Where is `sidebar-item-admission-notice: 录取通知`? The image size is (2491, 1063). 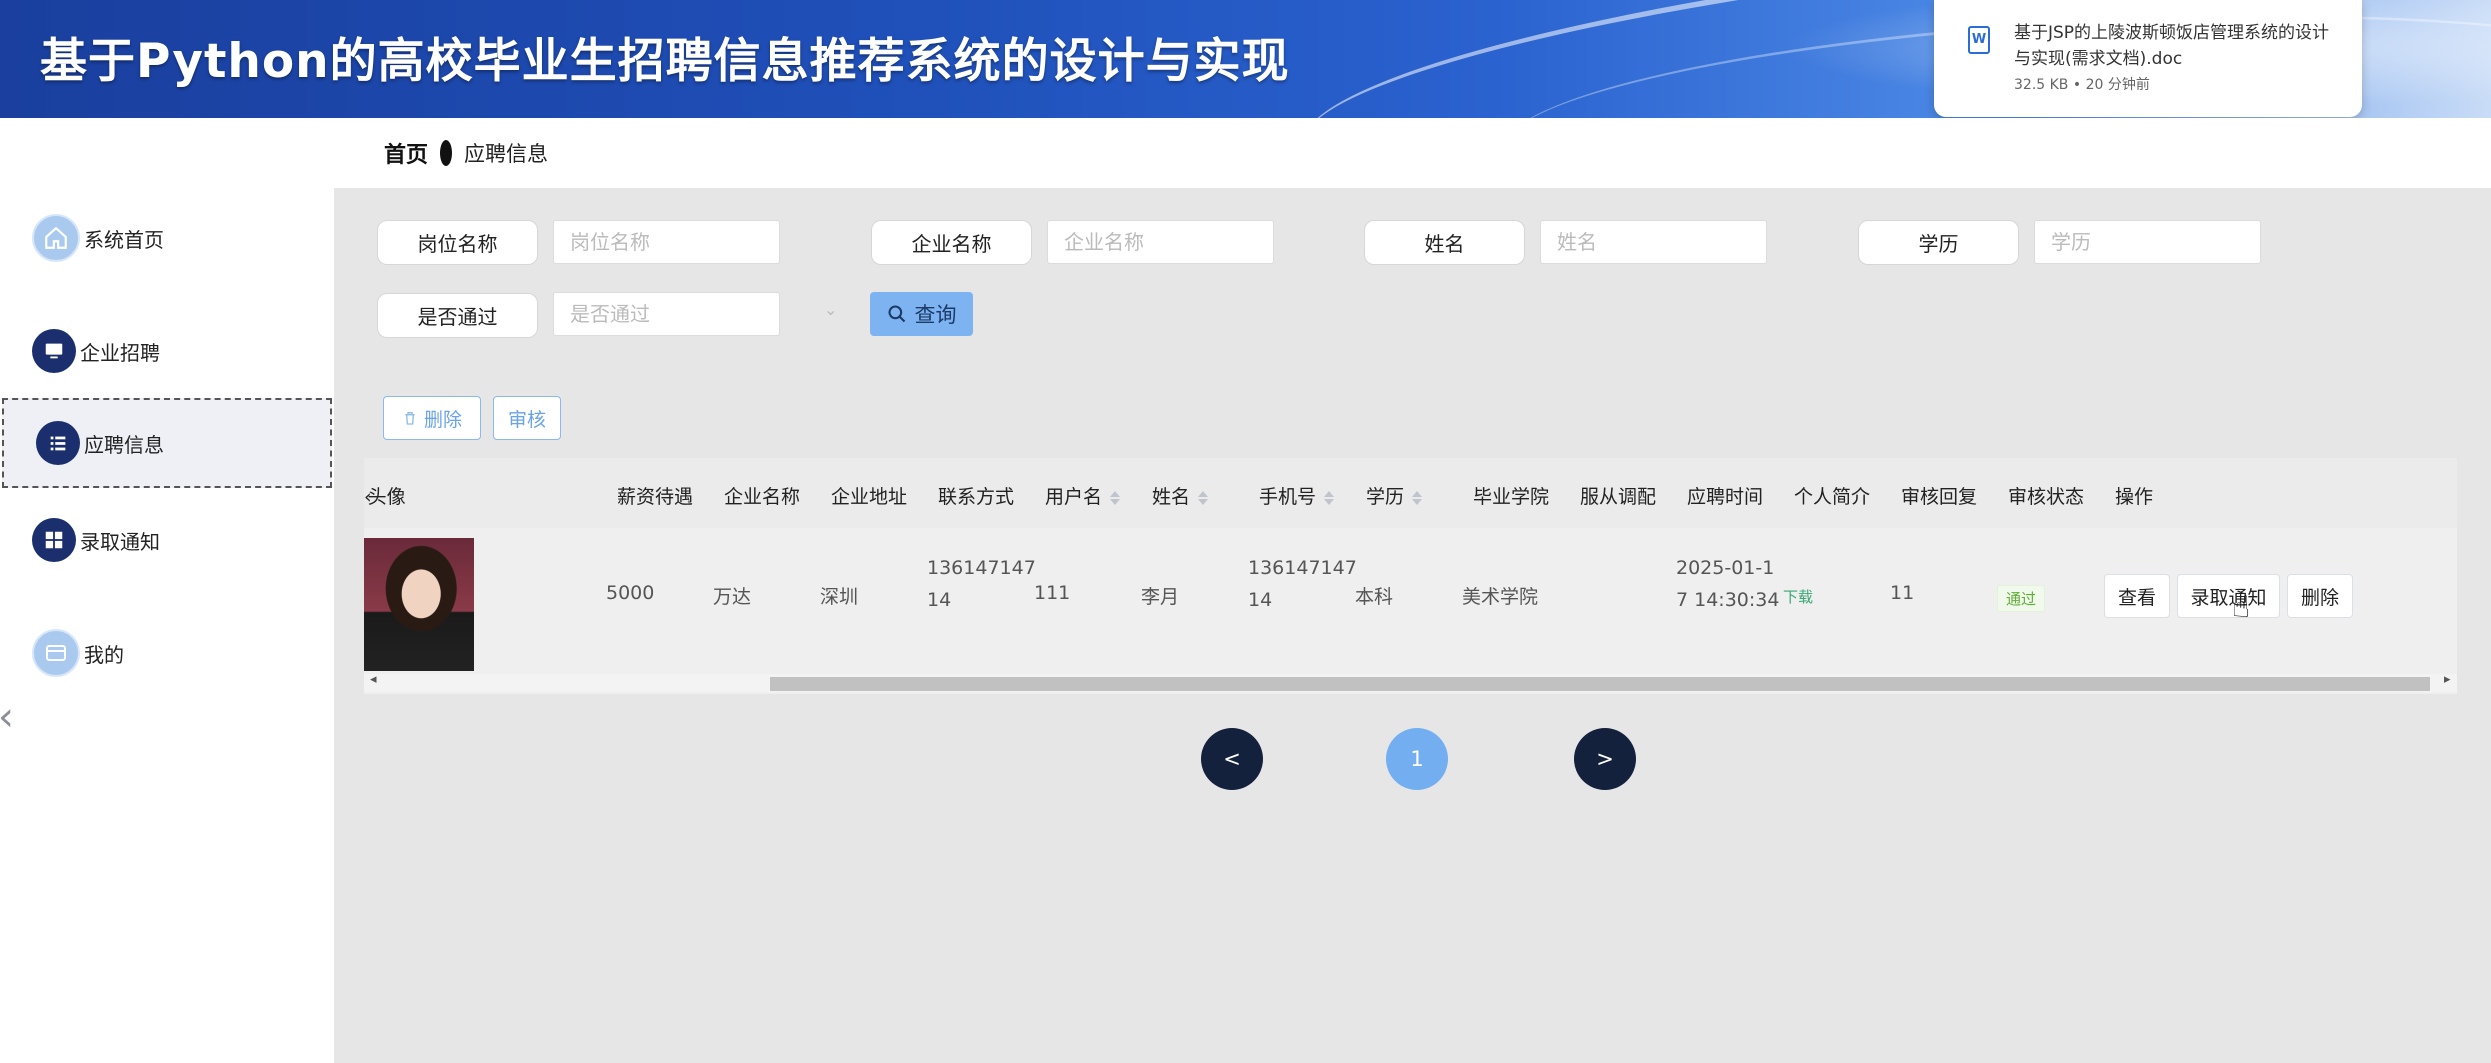
sidebar-item-admission-notice: 录取通知 is located at coordinates (167, 540).